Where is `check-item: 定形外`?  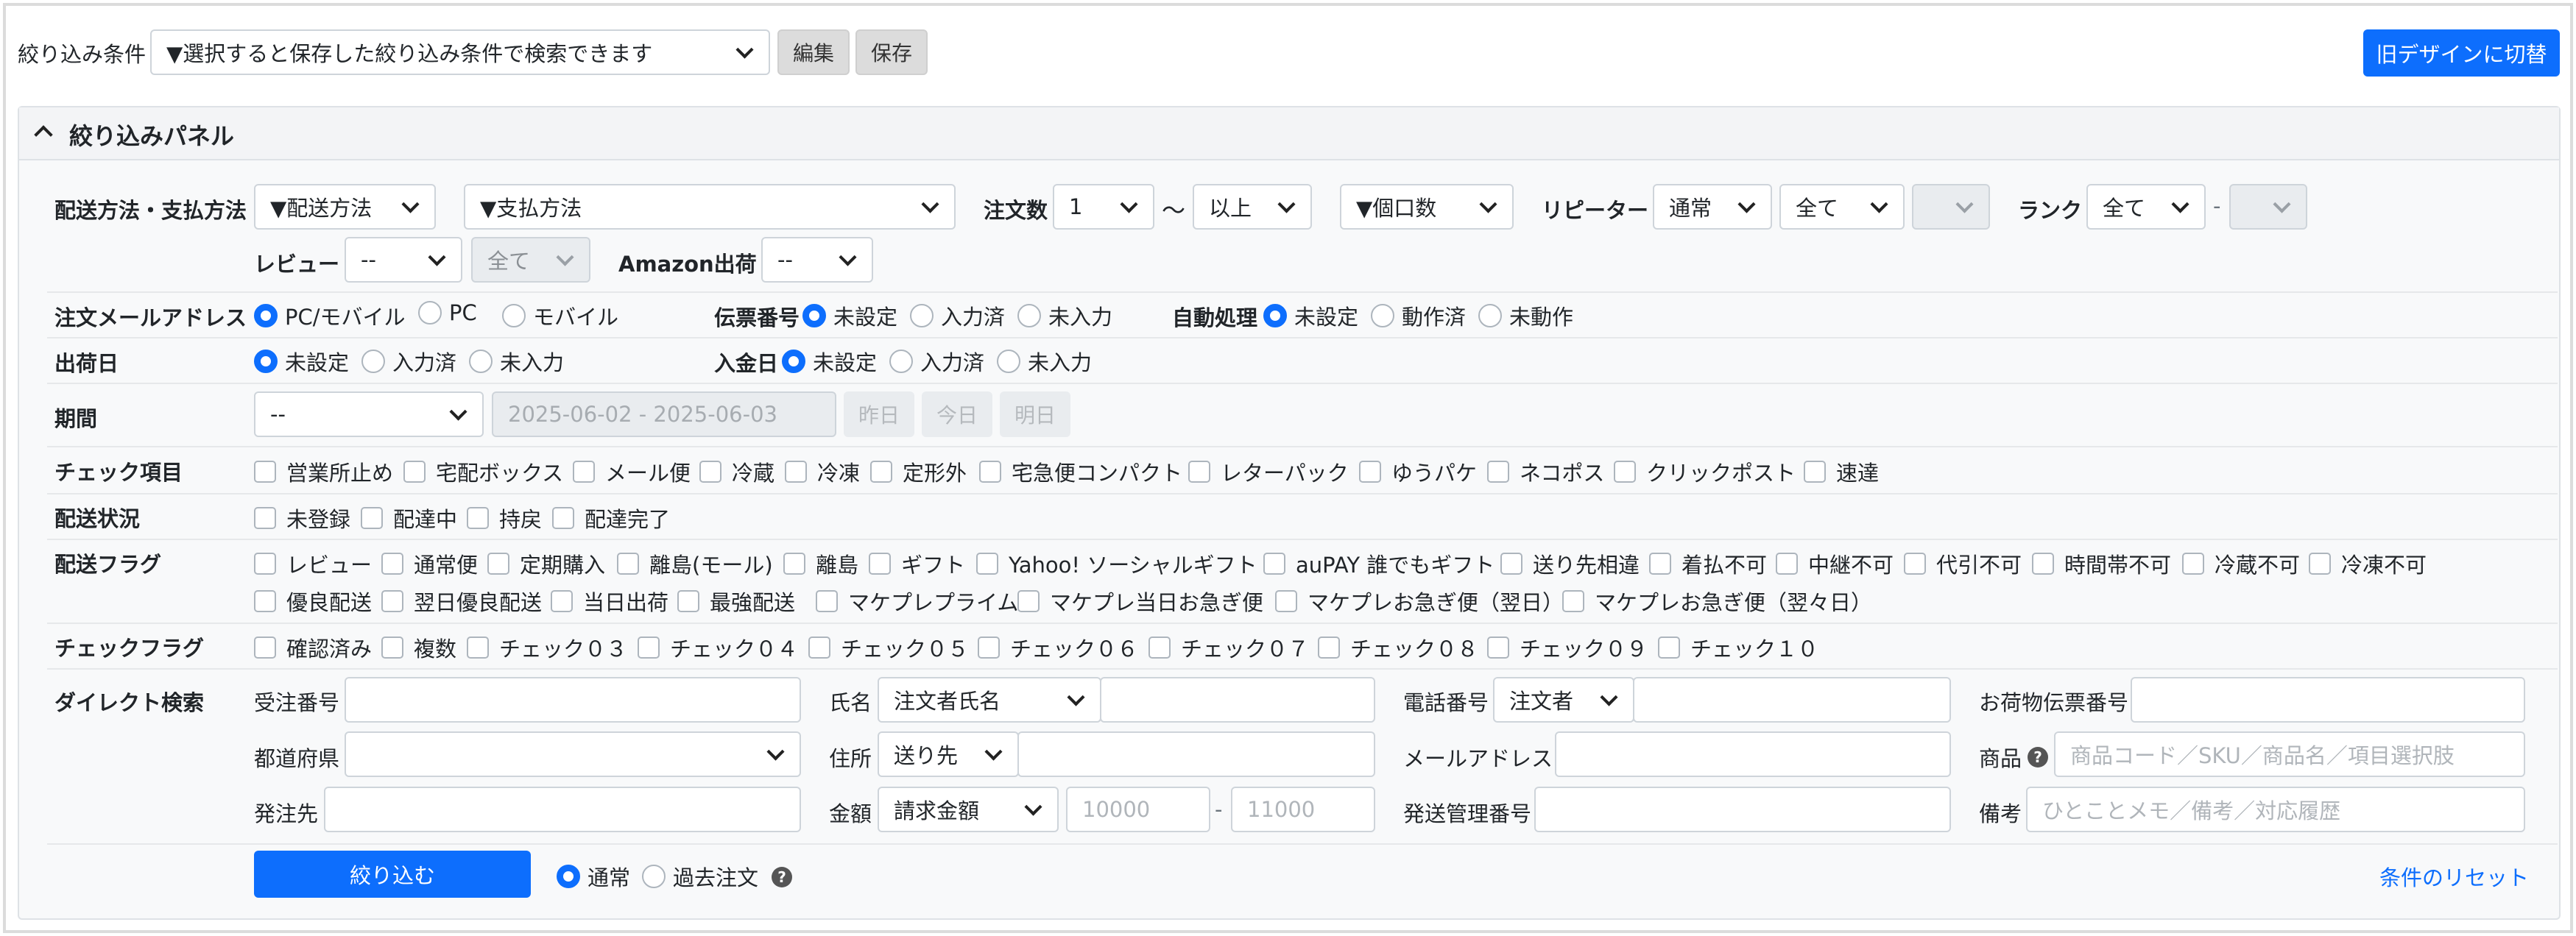 check-item: 定形外 is located at coordinates (918, 471).